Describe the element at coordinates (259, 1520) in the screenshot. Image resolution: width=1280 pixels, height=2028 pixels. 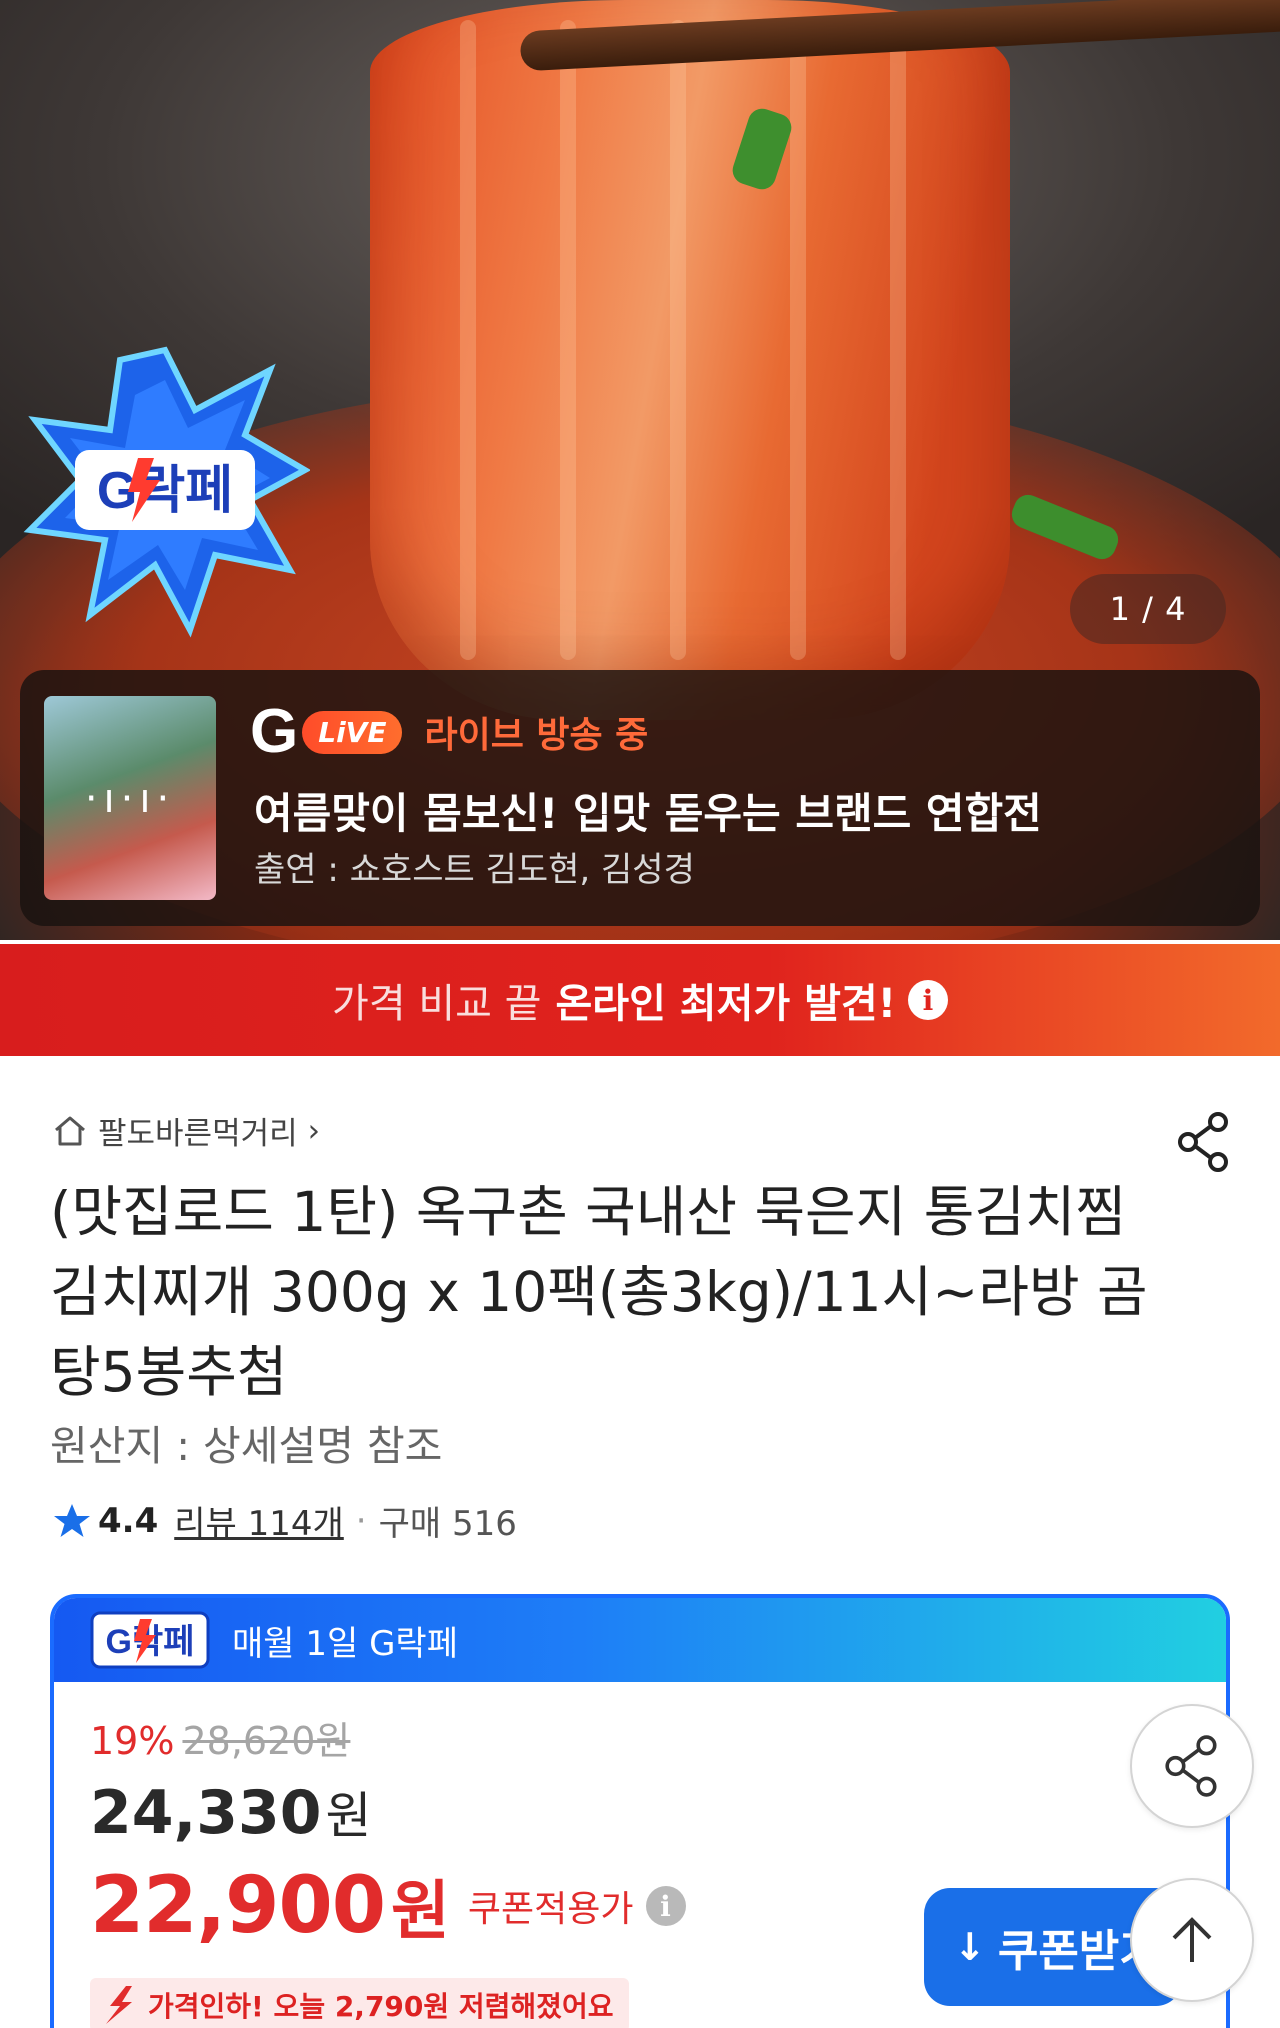
I see `review-count-link: 리뷰 114개` at that location.